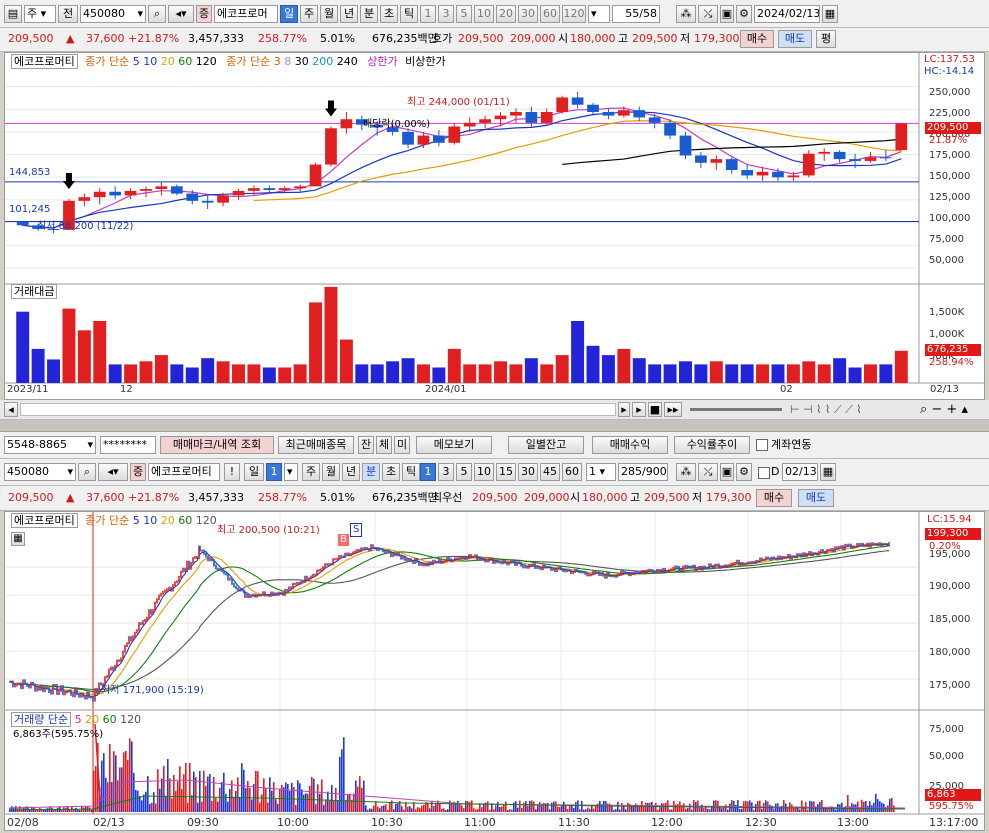  What do you see at coordinates (309, 14) in the screenshot?
I see `period-week: 주` at bounding box center [309, 14].